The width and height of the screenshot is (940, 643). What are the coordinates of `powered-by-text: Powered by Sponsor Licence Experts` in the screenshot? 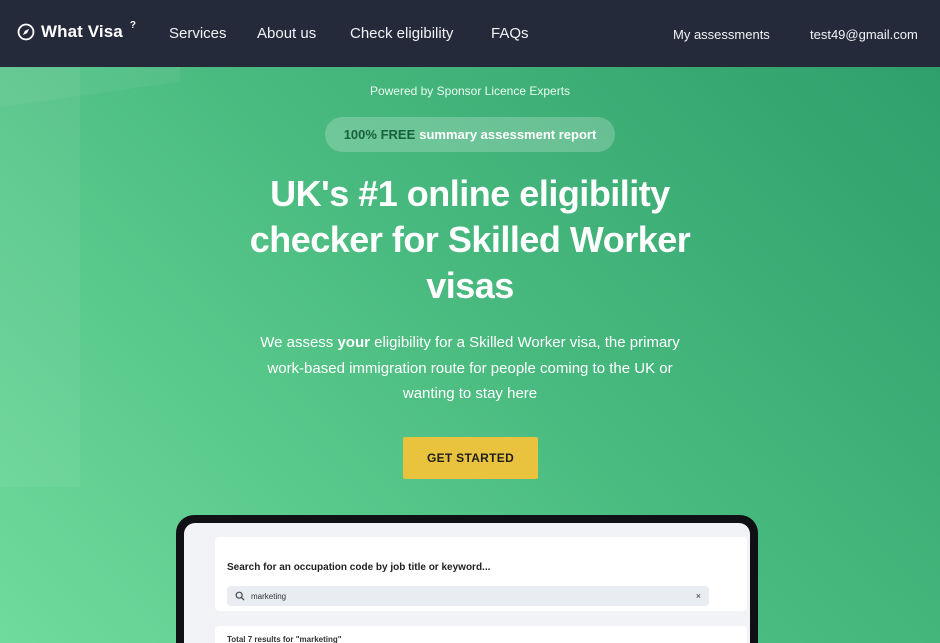 It's located at (470, 91).